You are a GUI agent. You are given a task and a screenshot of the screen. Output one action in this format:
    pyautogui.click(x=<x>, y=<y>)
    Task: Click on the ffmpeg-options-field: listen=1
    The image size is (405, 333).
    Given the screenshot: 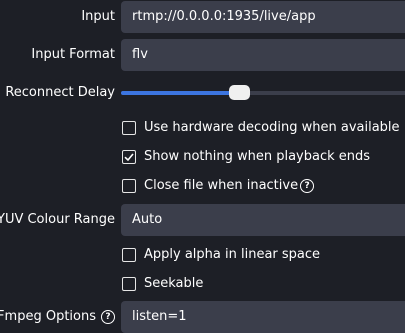 What is the action you would take?
    pyautogui.click(x=263, y=317)
    